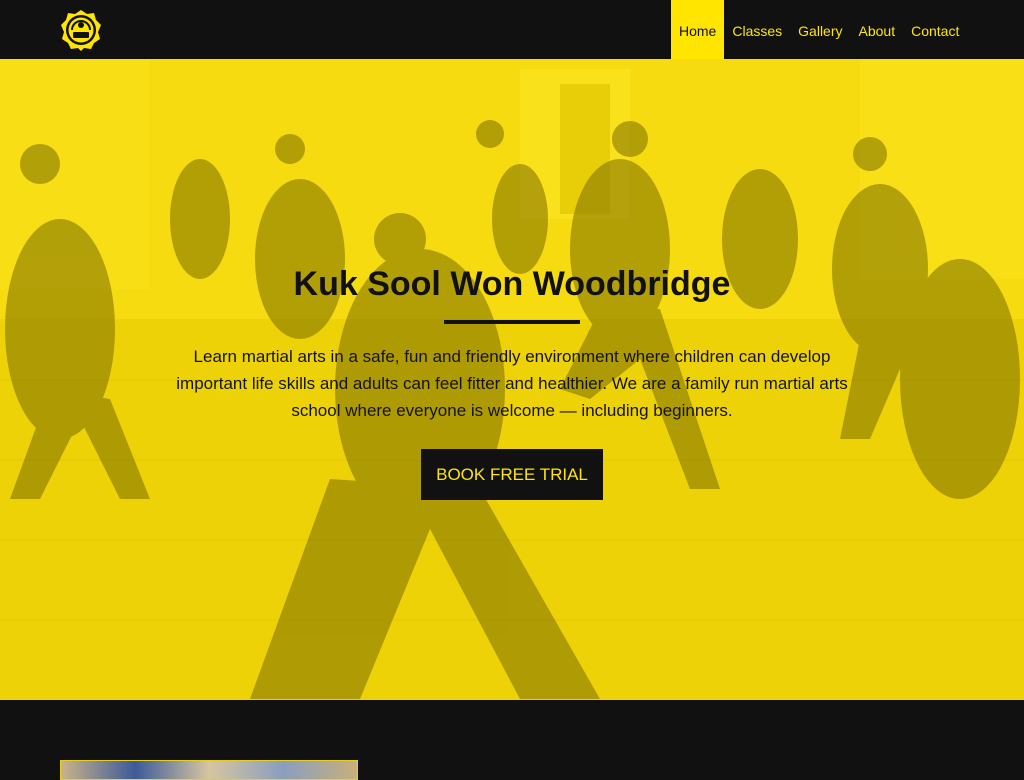 This screenshot has height=780, width=1024. What do you see at coordinates (512, 29) in the screenshot?
I see `site-header: Home Classes Gallery About Contact` at bounding box center [512, 29].